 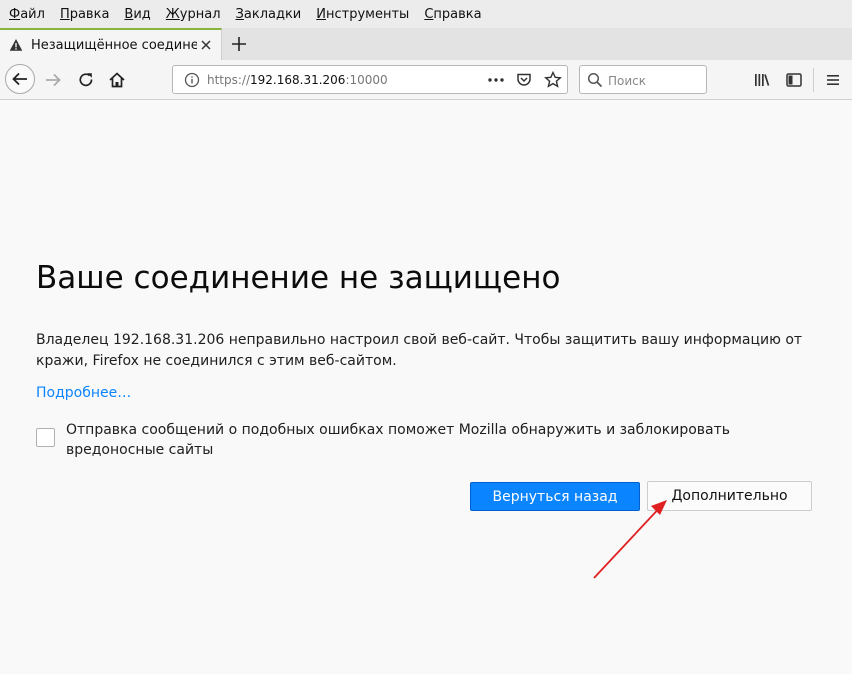 I want to click on reload-icon, so click(x=86, y=80).